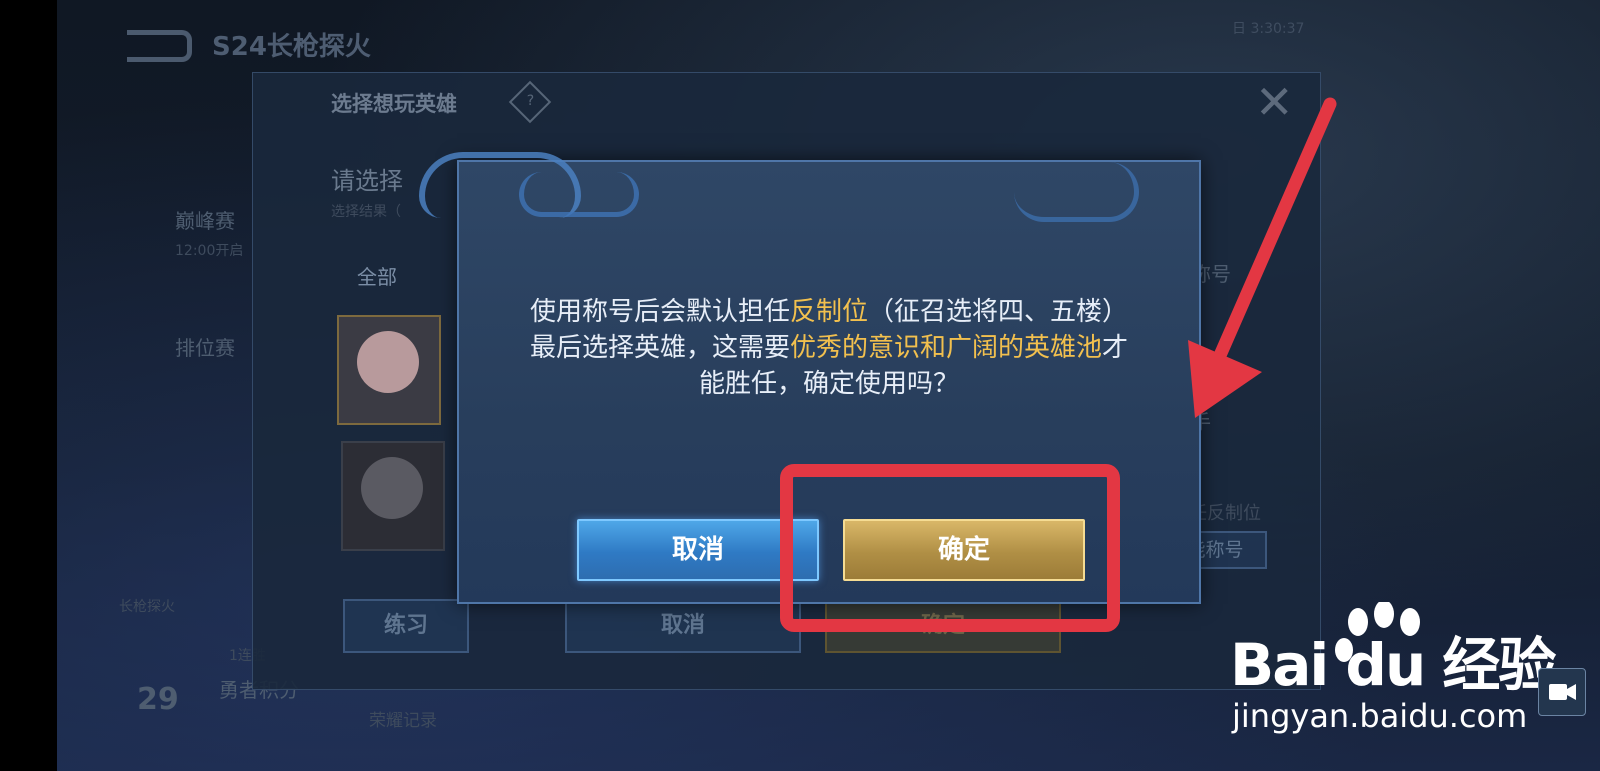 This screenshot has height=771, width=1600. I want to click on watermark-logo: Bai du 经验, so click(1393, 665).